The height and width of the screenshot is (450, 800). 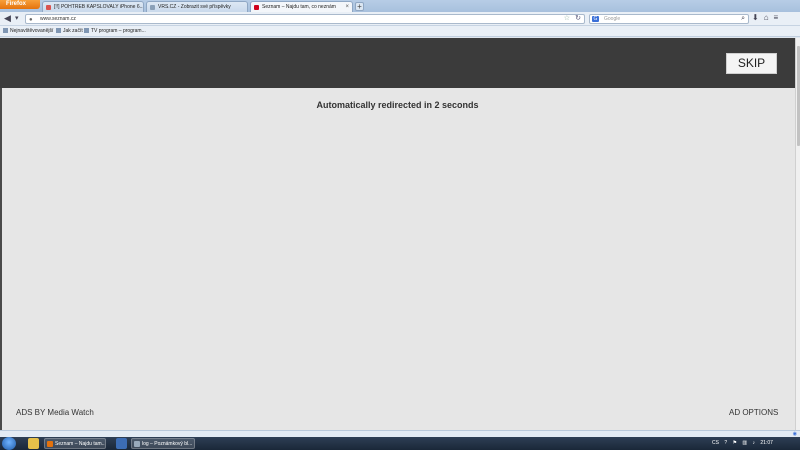 I want to click on downloads-icon: ⬇, so click(x=758, y=17).